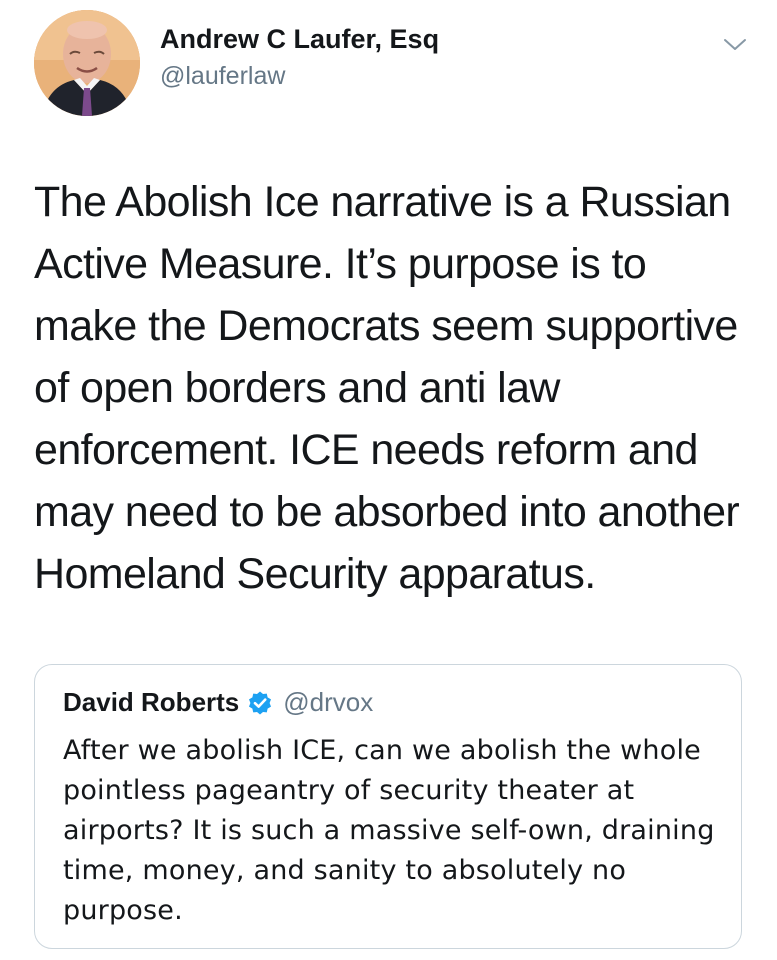 The width and height of the screenshot is (777, 960). Describe the element at coordinates (151, 702) in the screenshot. I see `quoted-author-name: David Roberts` at that location.